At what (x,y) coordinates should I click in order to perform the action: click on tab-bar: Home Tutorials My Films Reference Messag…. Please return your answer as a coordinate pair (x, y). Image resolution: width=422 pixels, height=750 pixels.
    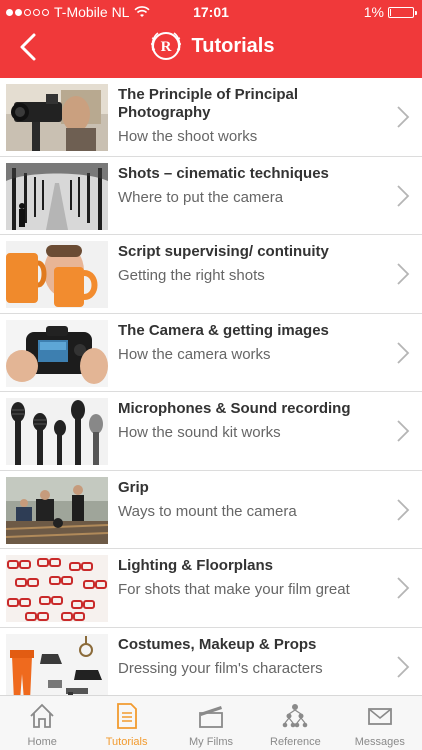
    Looking at the image, I should click on (211, 722).